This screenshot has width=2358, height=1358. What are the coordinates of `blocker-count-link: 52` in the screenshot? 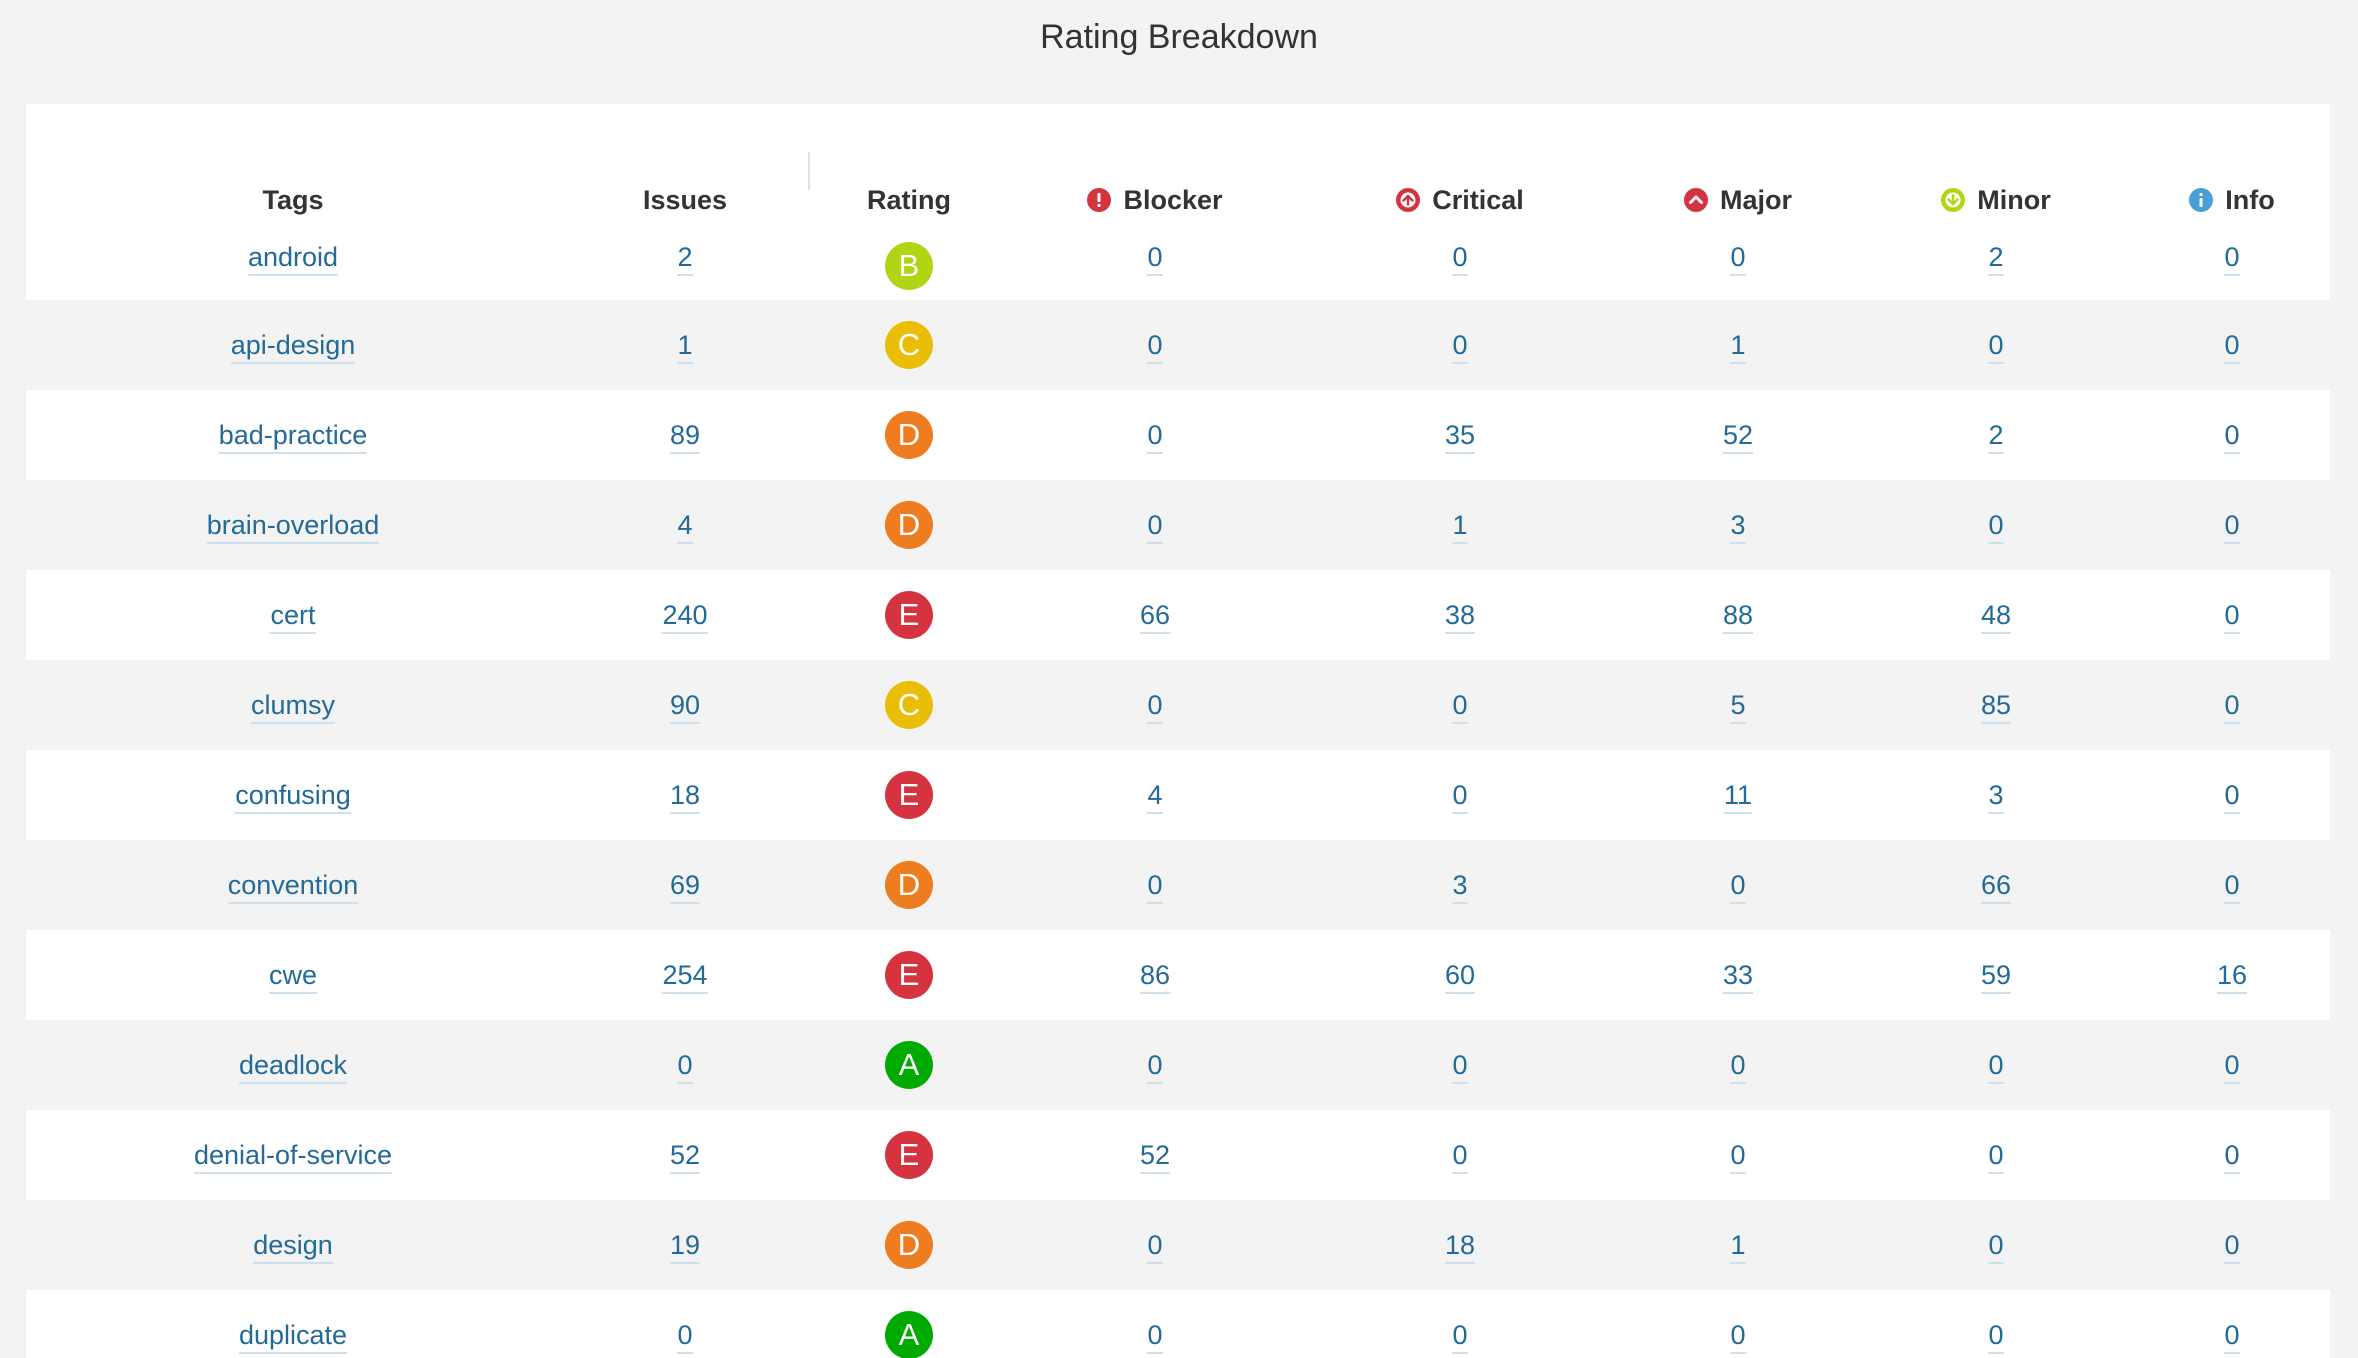 It's located at (1155, 1156).